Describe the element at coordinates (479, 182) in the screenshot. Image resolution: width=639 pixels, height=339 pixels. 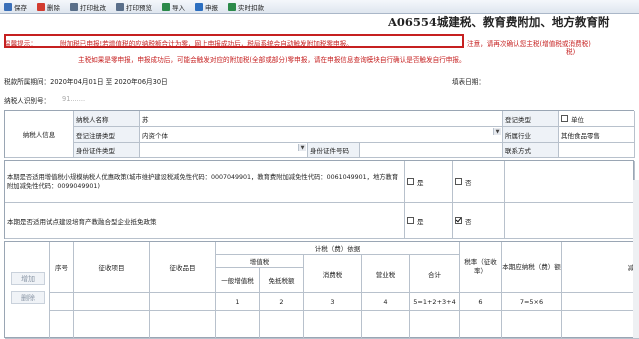
I see `policy-q1-no: 否` at that location.